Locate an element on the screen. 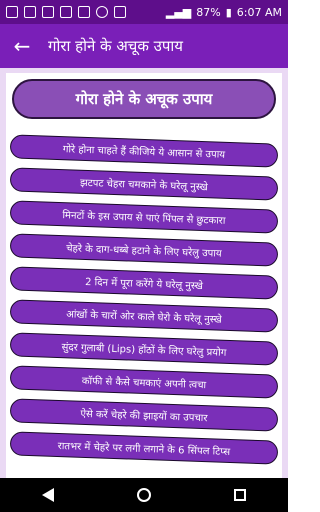 The image size is (320, 512). chat-icon is located at coordinates (48, 12).